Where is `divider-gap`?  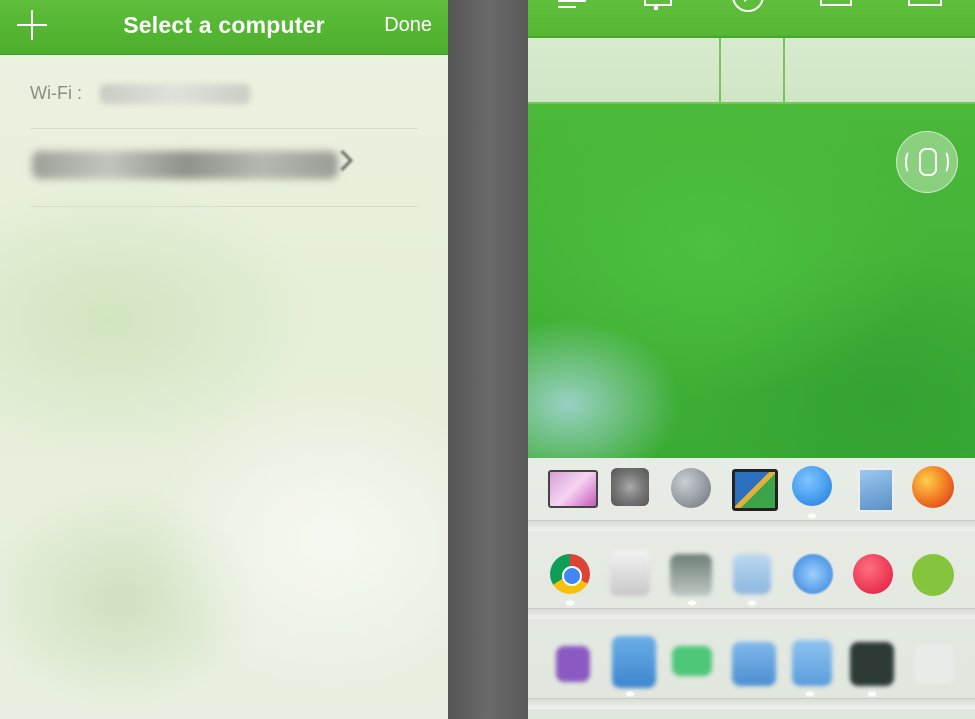
divider-gap is located at coordinates (488, 359).